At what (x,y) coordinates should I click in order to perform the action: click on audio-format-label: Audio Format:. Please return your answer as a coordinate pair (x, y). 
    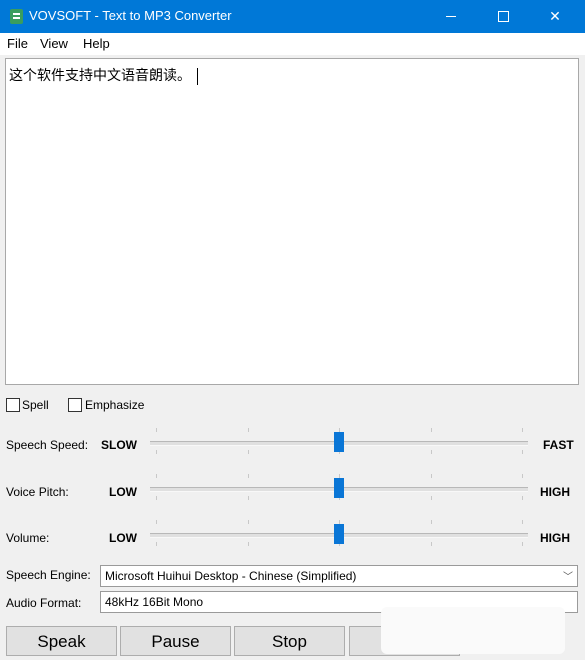
    Looking at the image, I should click on (44, 603).